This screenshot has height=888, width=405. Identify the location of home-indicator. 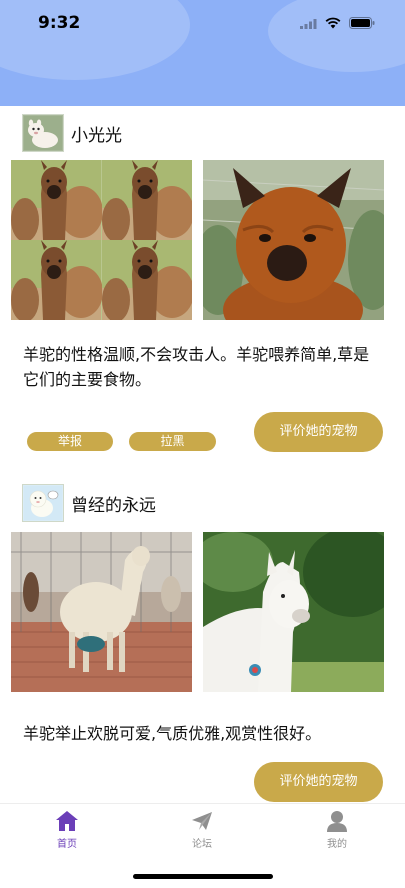
(203, 876).